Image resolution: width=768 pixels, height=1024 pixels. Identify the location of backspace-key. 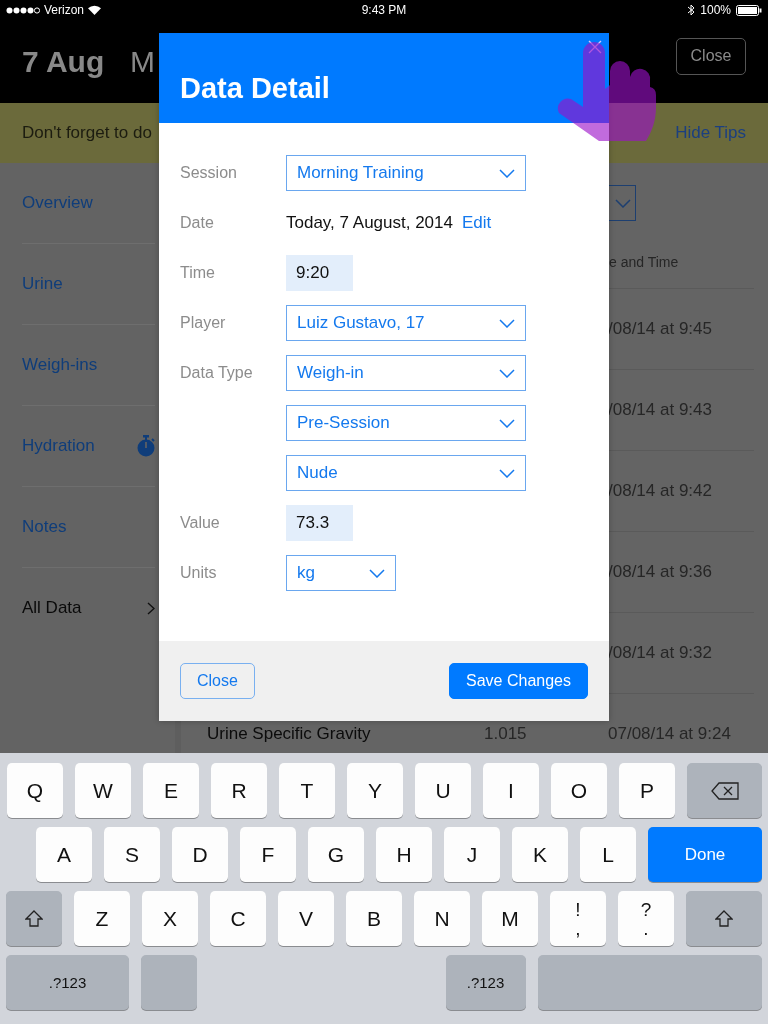
(724, 790).